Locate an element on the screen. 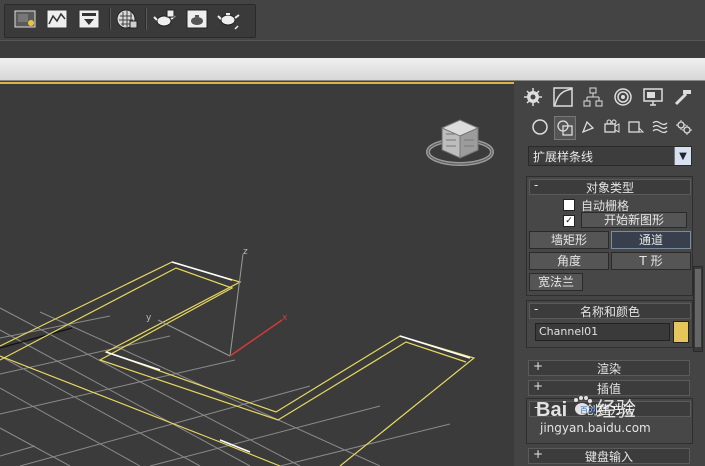  scrollbar-thumb is located at coordinates (698, 308).